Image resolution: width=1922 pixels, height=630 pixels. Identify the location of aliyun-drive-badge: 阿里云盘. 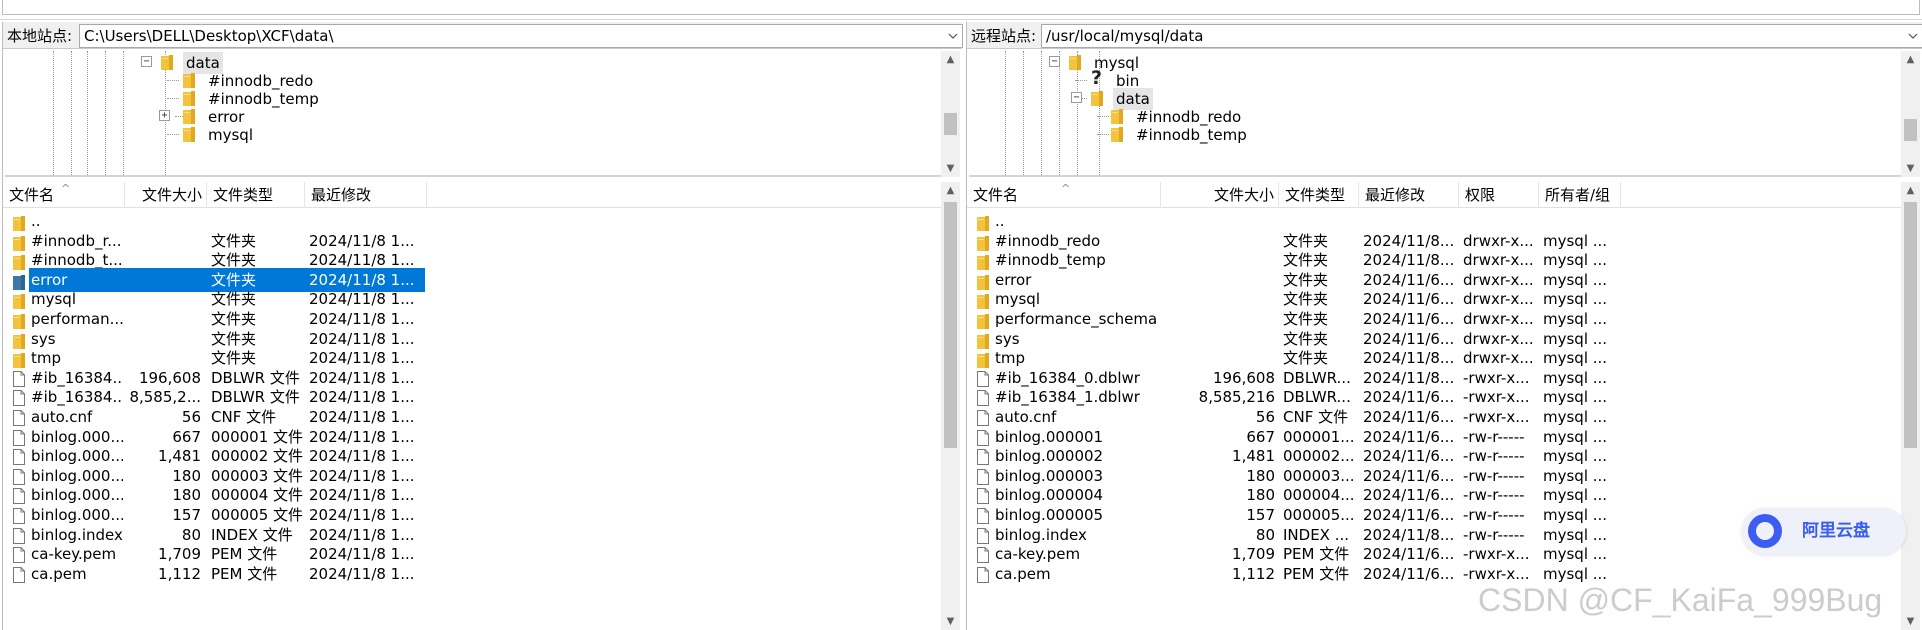
(1824, 531).